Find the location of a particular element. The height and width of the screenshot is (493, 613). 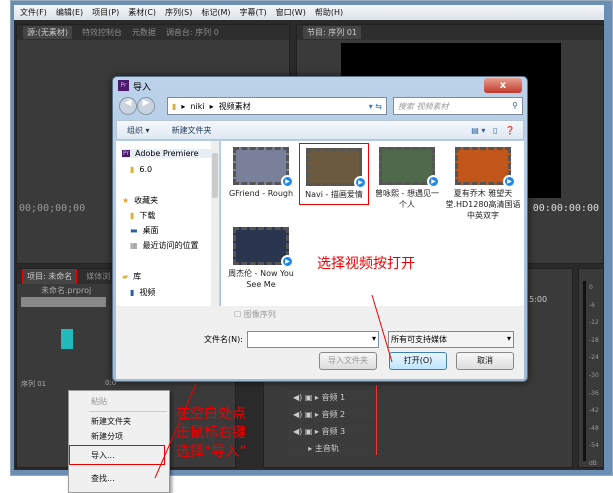

arrow-to-dialog is located at coordinates (175, 431).